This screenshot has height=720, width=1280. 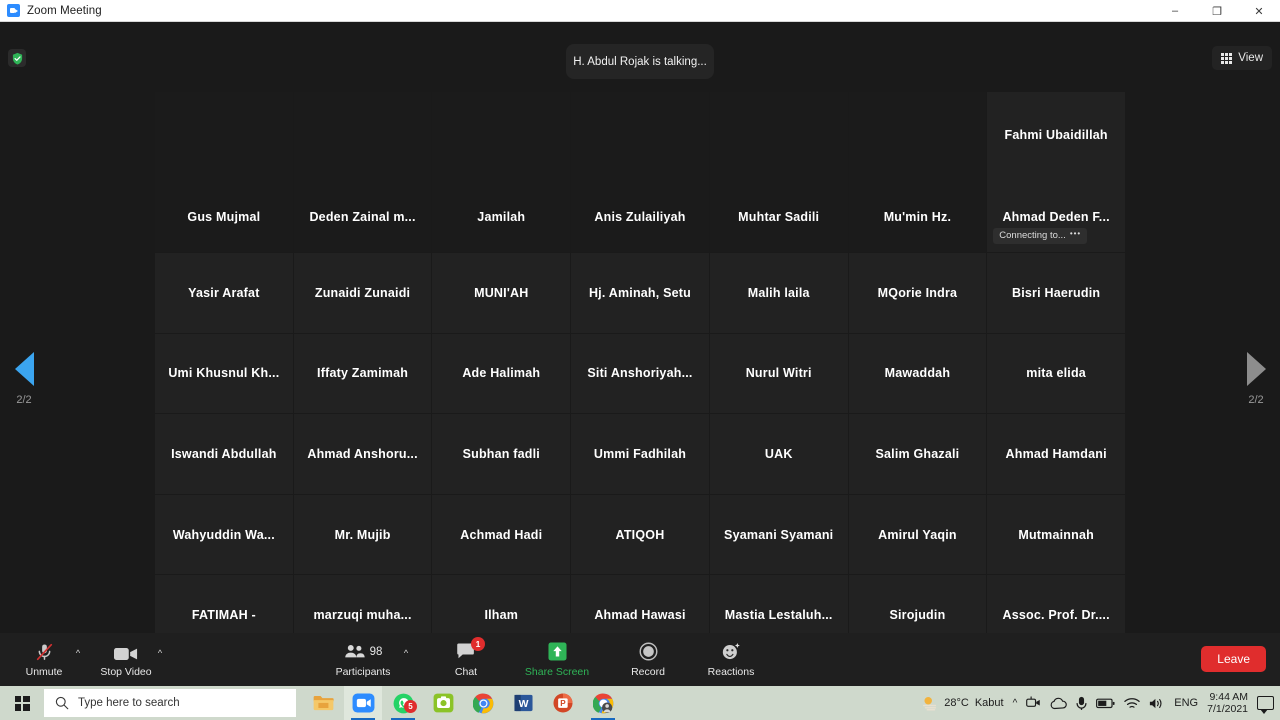 What do you see at coordinates (501, 454) in the screenshot?
I see `participant-tile: Subhan fadli` at bounding box center [501, 454].